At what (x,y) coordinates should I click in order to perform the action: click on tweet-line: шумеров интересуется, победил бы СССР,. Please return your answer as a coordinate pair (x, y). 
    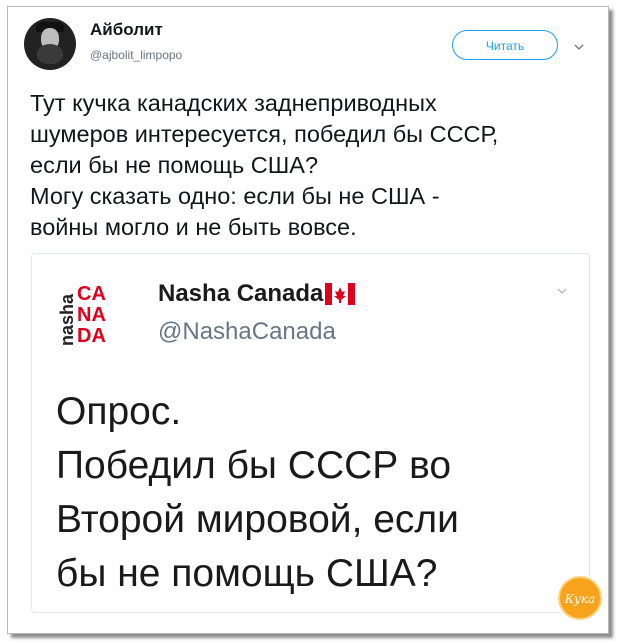
    Looking at the image, I should click on (264, 134).